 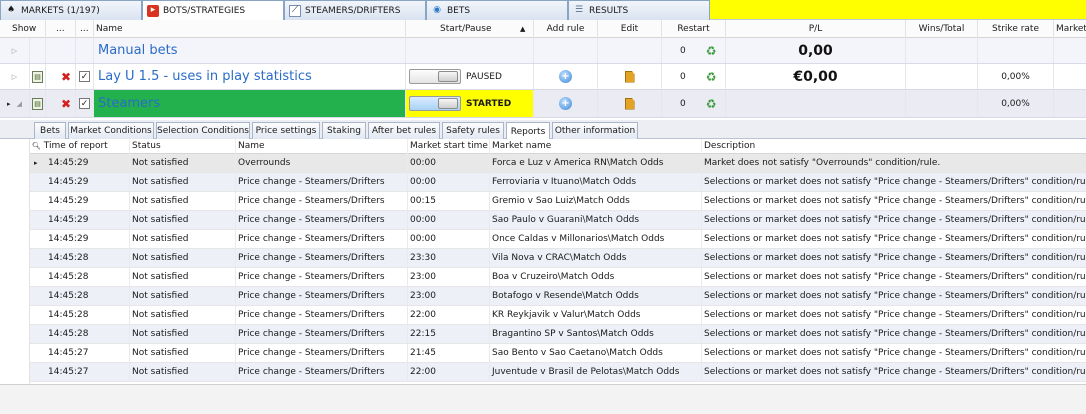 What do you see at coordinates (543, 104) in the screenshot?
I see `strategy-row-steamers: ▸ ◢ ▤ ✖ ✓ Steamers STARTED + 0 ♻ 0,00%` at bounding box center [543, 104].